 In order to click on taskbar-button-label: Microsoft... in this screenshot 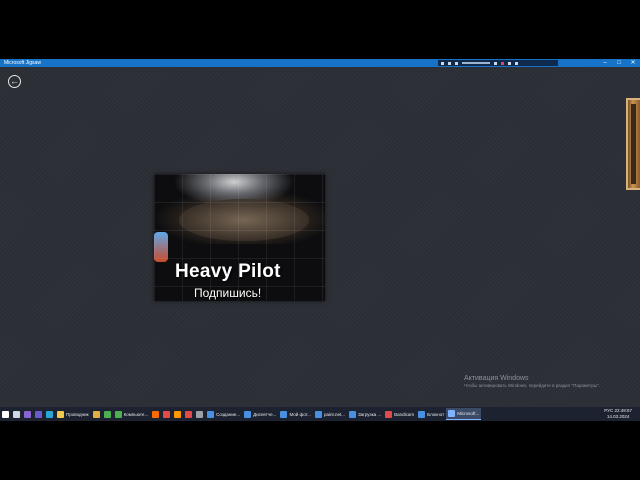, I will do `click(468, 413)`.